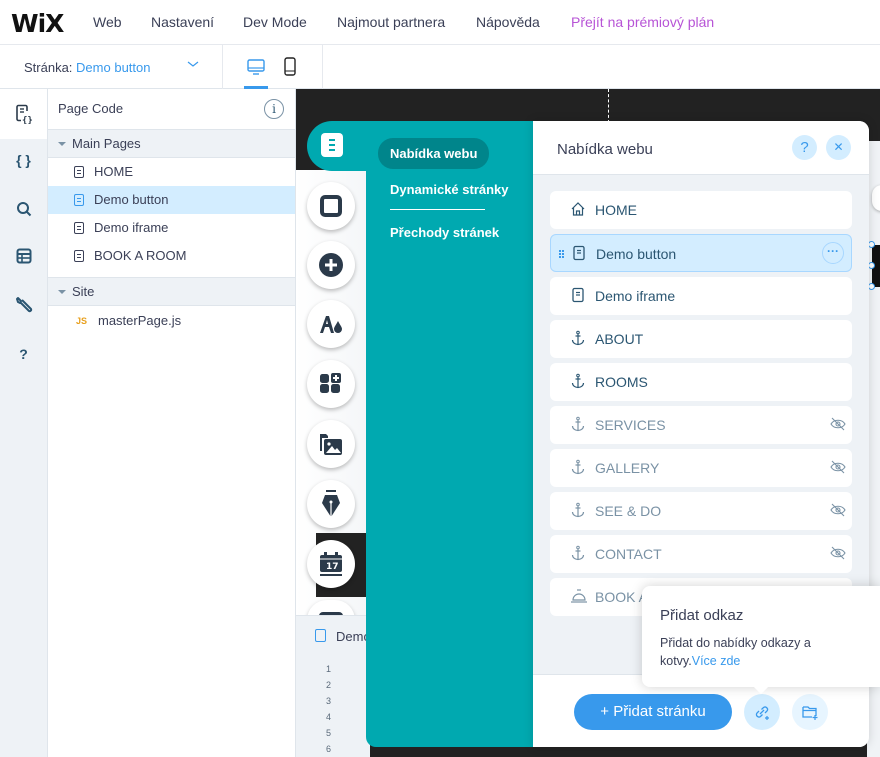 The height and width of the screenshot is (757, 880). Describe the element at coordinates (329, 669) in the screenshot. I see `line-number: 1` at that location.